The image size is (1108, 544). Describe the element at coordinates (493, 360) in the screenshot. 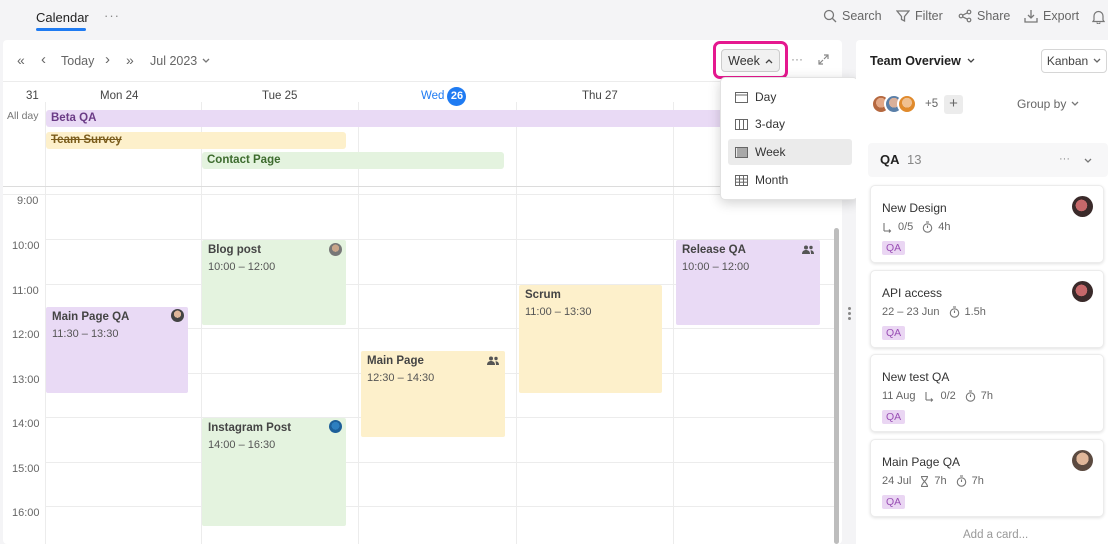

I see `users-icon` at that location.